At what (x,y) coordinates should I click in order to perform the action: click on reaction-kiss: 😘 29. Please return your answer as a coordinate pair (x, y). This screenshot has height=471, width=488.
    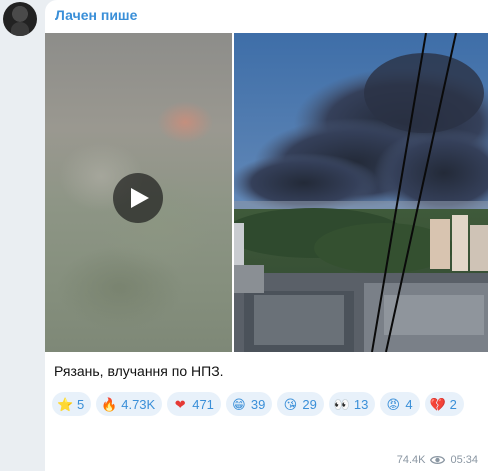
    Looking at the image, I should click on (300, 404).